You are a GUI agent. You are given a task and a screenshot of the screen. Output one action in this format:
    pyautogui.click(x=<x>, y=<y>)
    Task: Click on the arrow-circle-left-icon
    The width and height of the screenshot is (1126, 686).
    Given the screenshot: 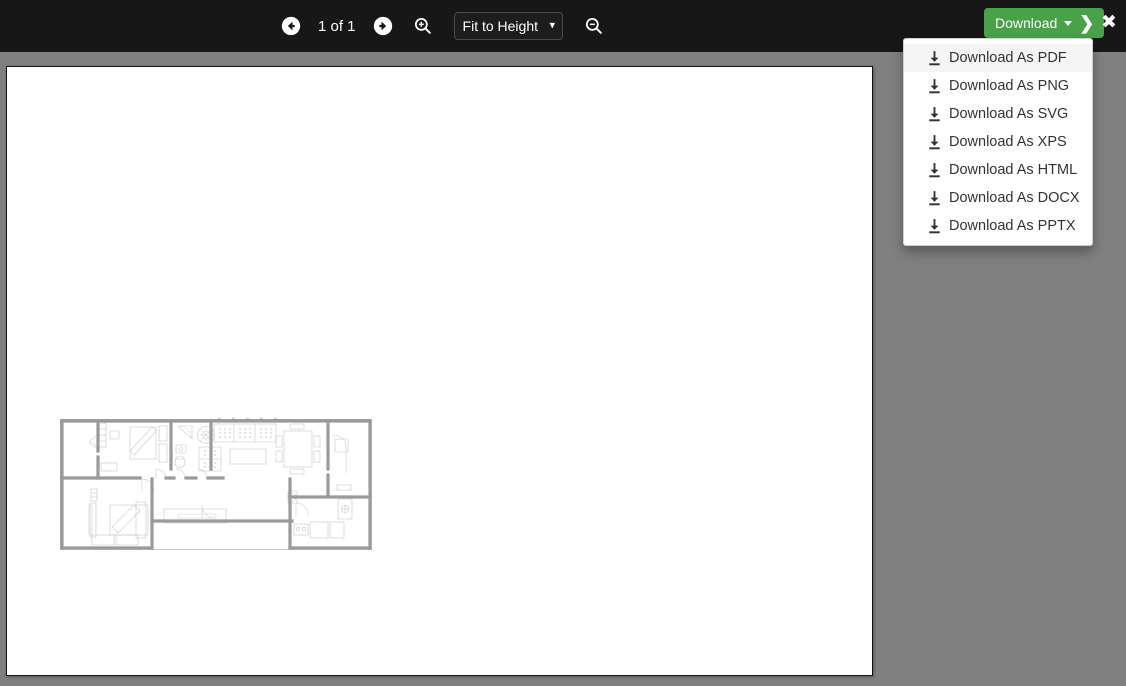 What is the action you would take?
    pyautogui.click(x=291, y=26)
    